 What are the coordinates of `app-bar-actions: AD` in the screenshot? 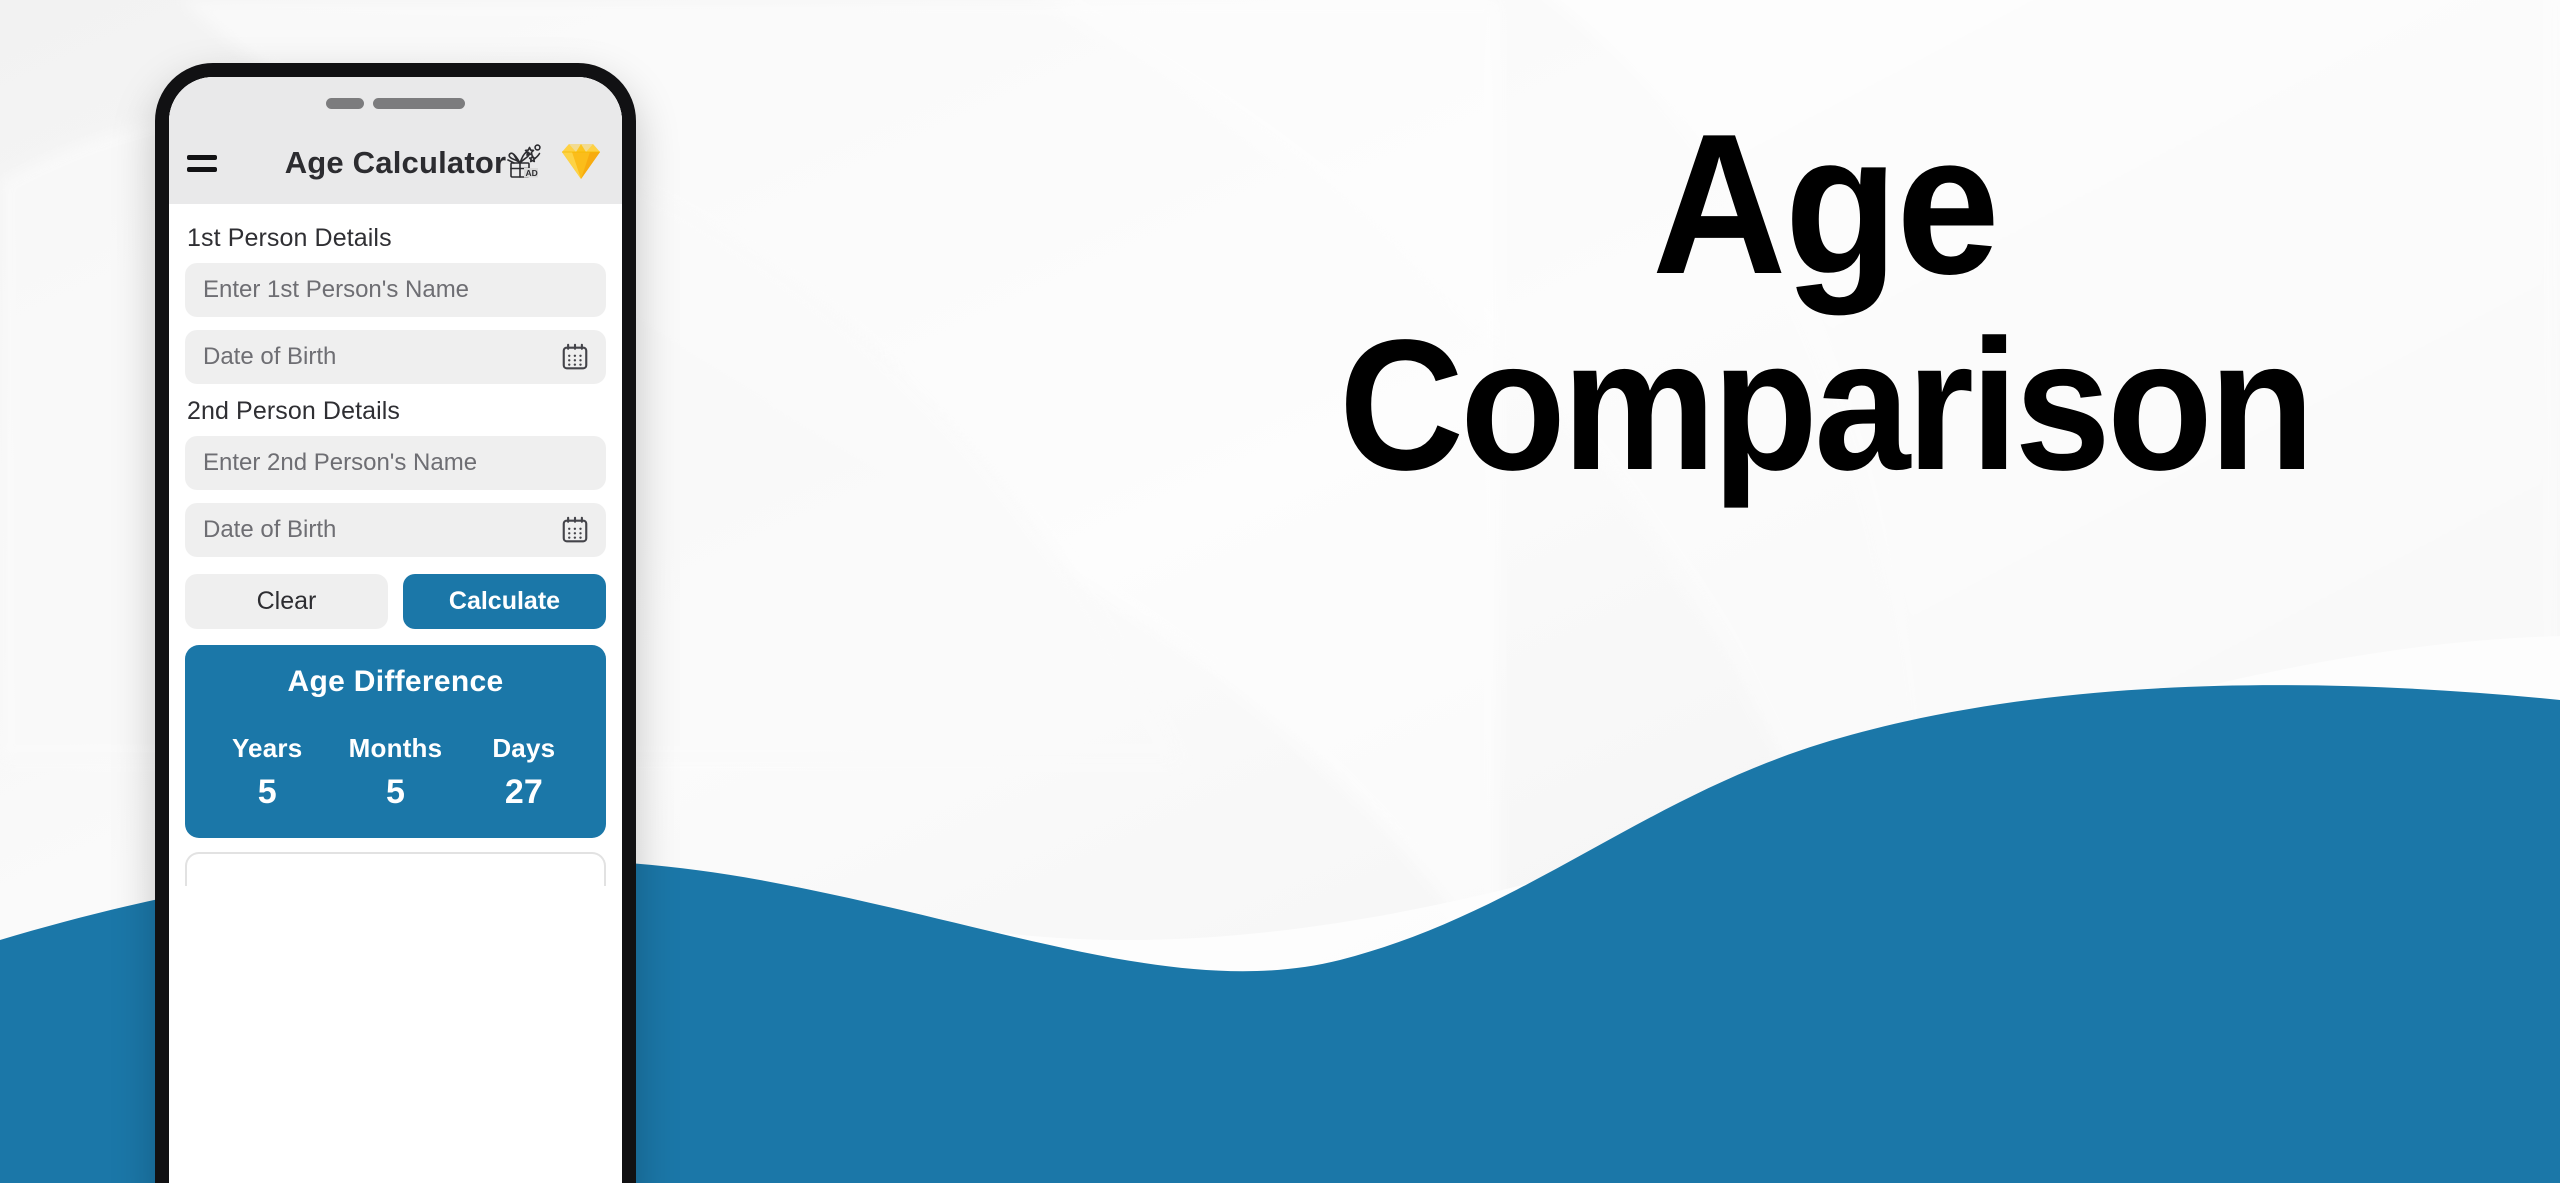 It's located at (552, 163).